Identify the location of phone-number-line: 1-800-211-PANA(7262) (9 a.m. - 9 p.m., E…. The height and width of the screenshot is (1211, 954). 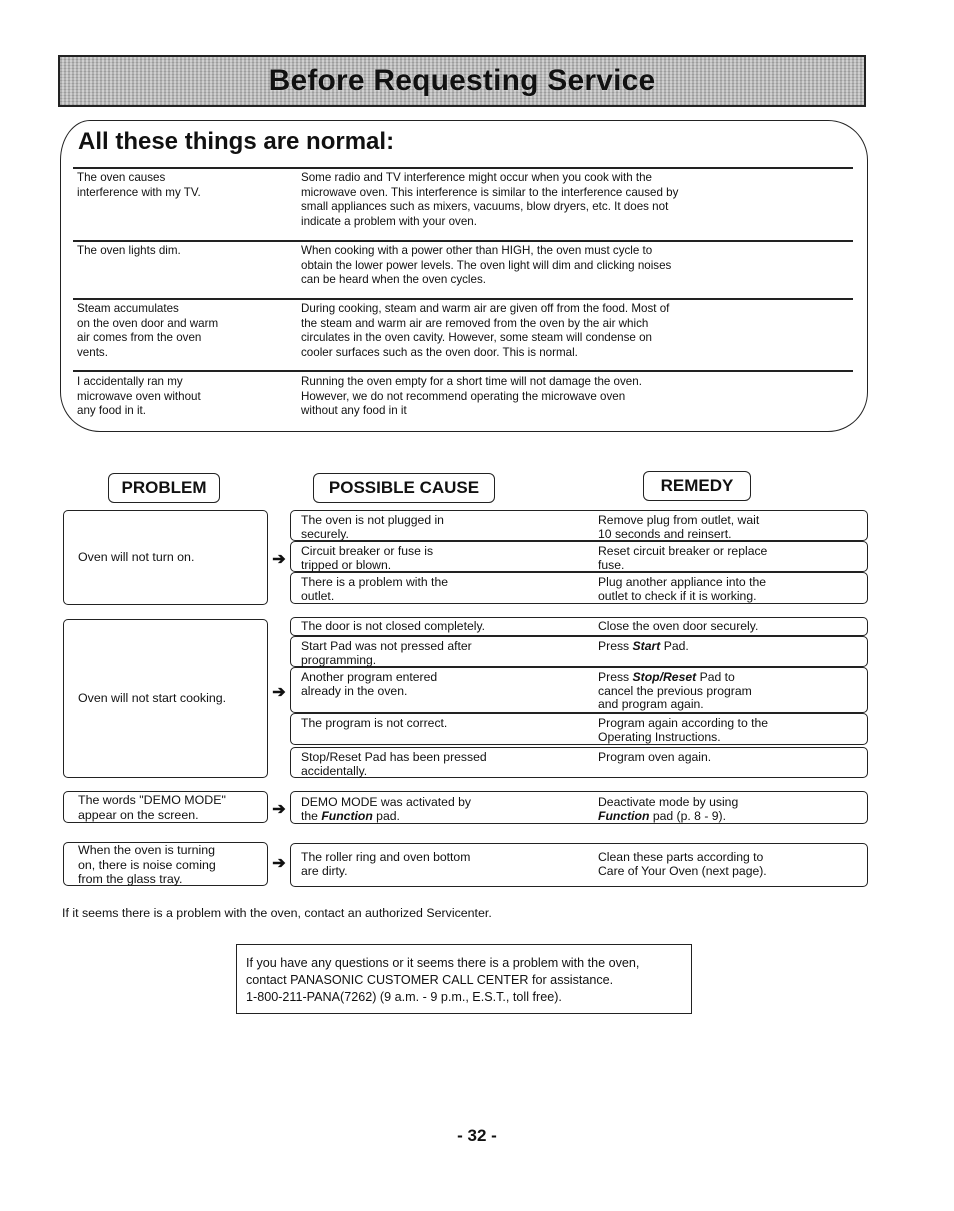
(404, 997).